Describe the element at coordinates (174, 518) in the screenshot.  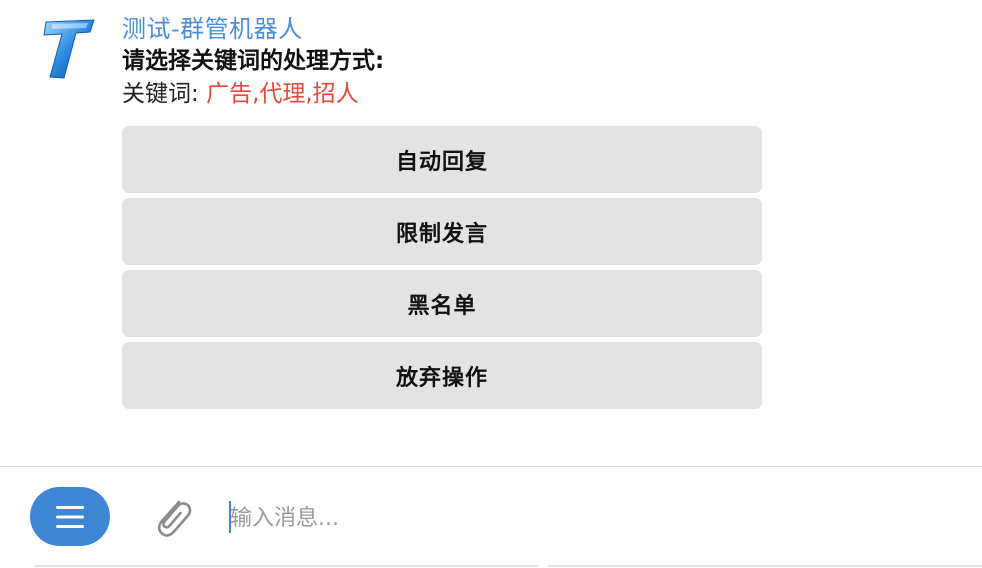
I see `paperclip-icon` at that location.